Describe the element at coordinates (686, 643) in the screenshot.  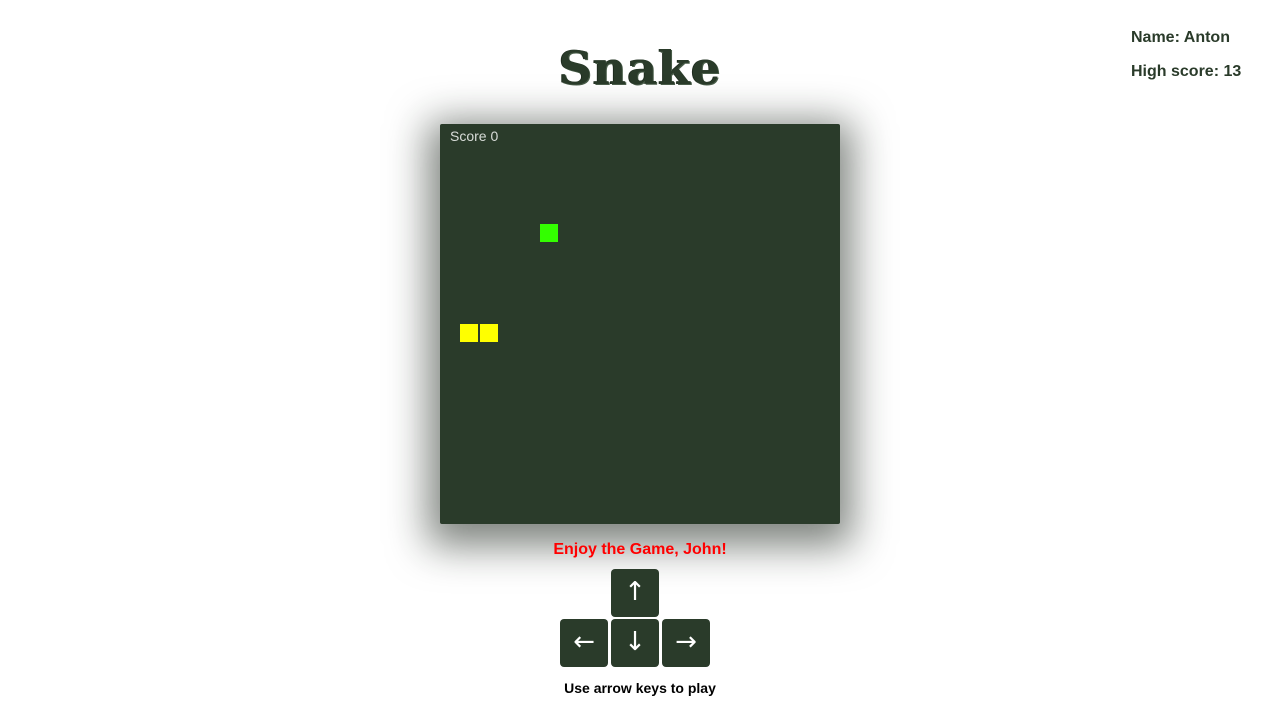
I see `right-arrow-button: →` at that location.